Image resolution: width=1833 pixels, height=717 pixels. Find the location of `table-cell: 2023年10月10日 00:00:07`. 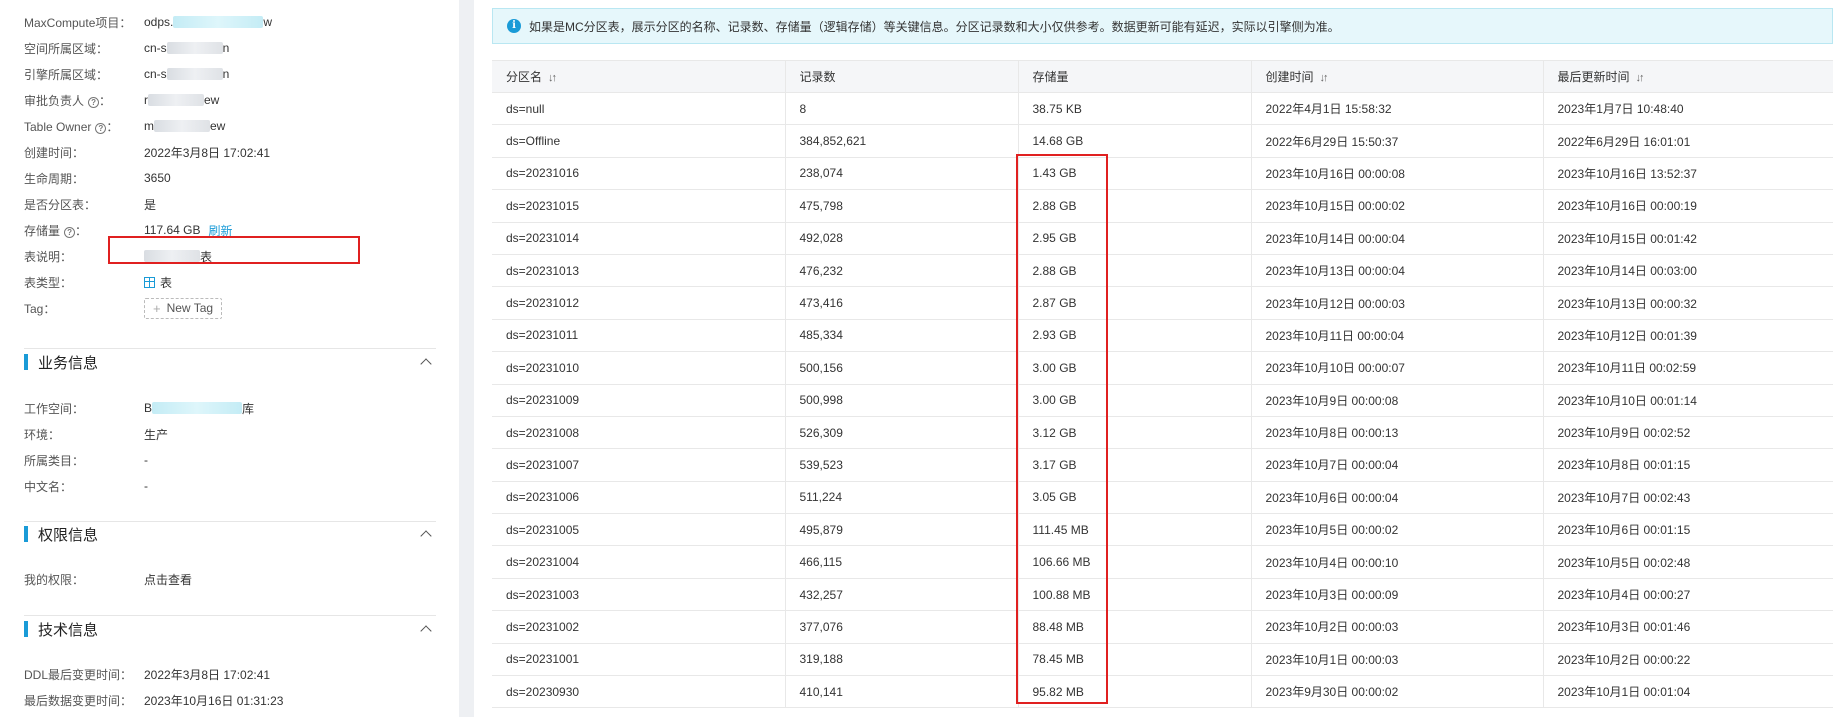

table-cell: 2023年10月10日 00:00:07 is located at coordinates (1396, 368).